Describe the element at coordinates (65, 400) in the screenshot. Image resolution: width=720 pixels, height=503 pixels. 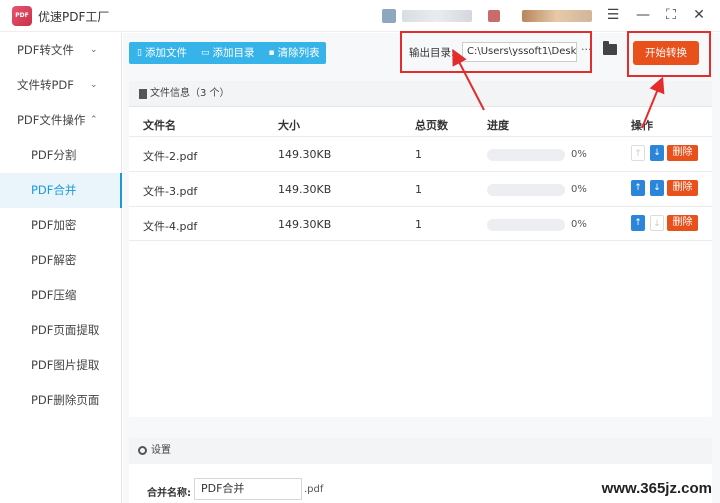
I see `sidebar-item-label: PDF删除页面` at that location.